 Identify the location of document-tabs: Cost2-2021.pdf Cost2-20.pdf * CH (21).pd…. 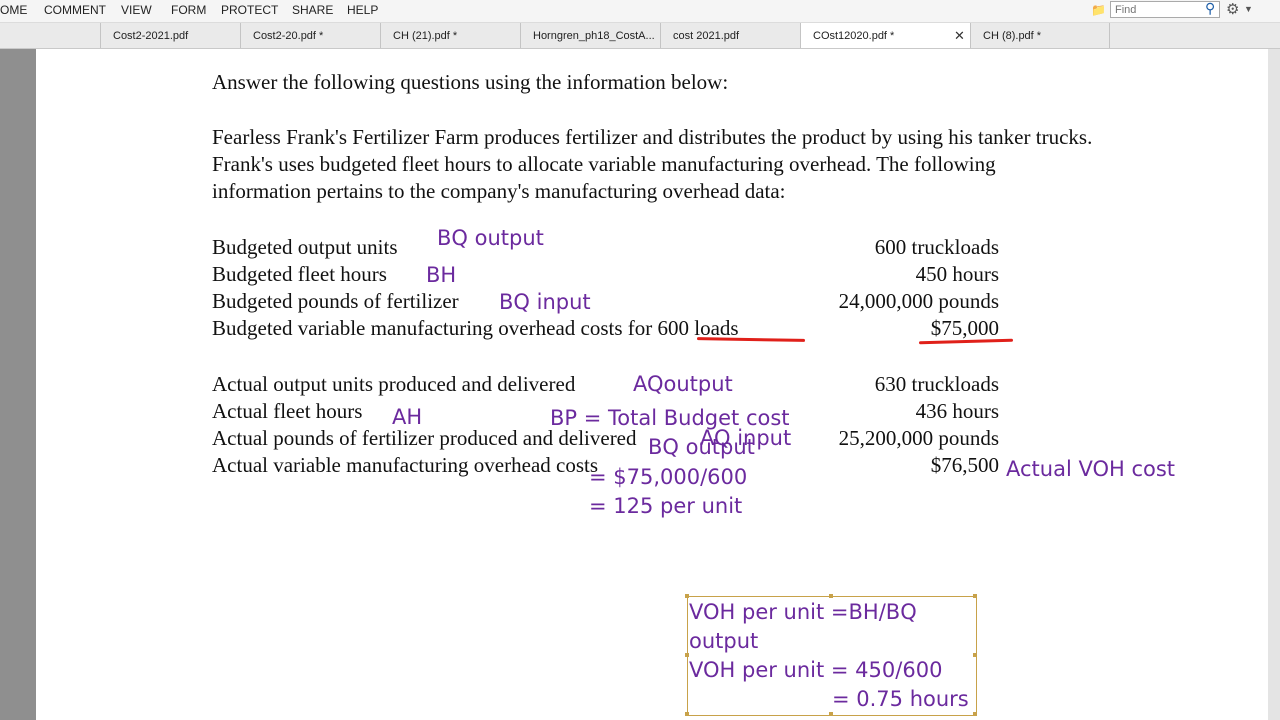
(640, 36).